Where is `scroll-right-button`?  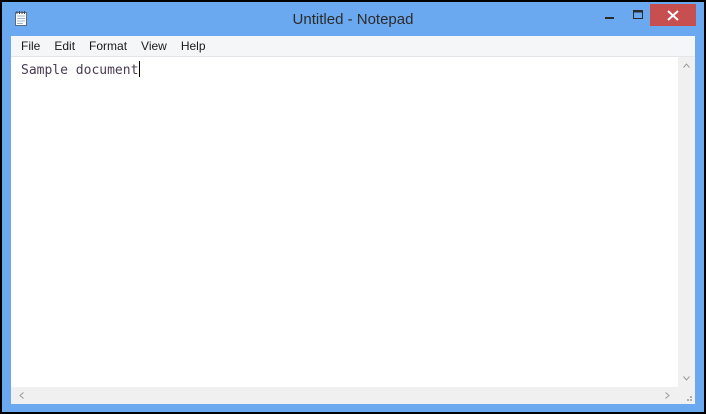 scroll-right-button is located at coordinates (667, 395).